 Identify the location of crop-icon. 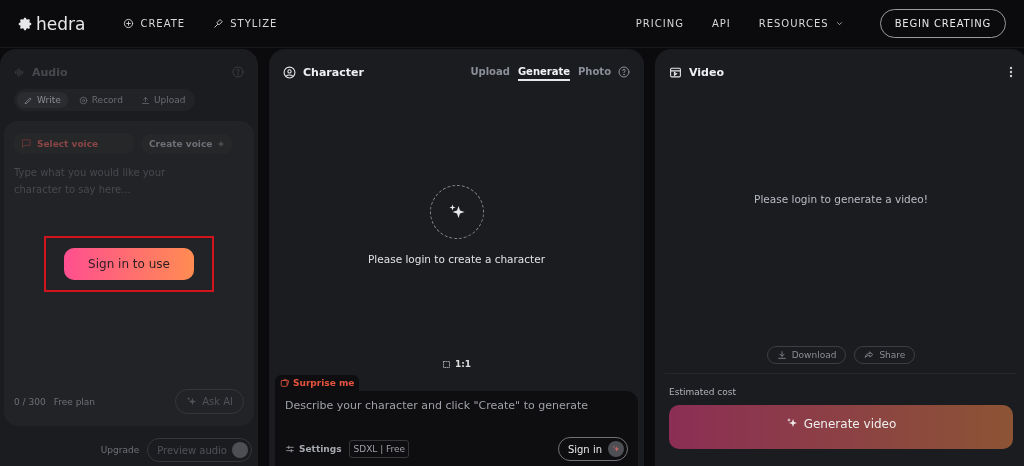
(446, 364).